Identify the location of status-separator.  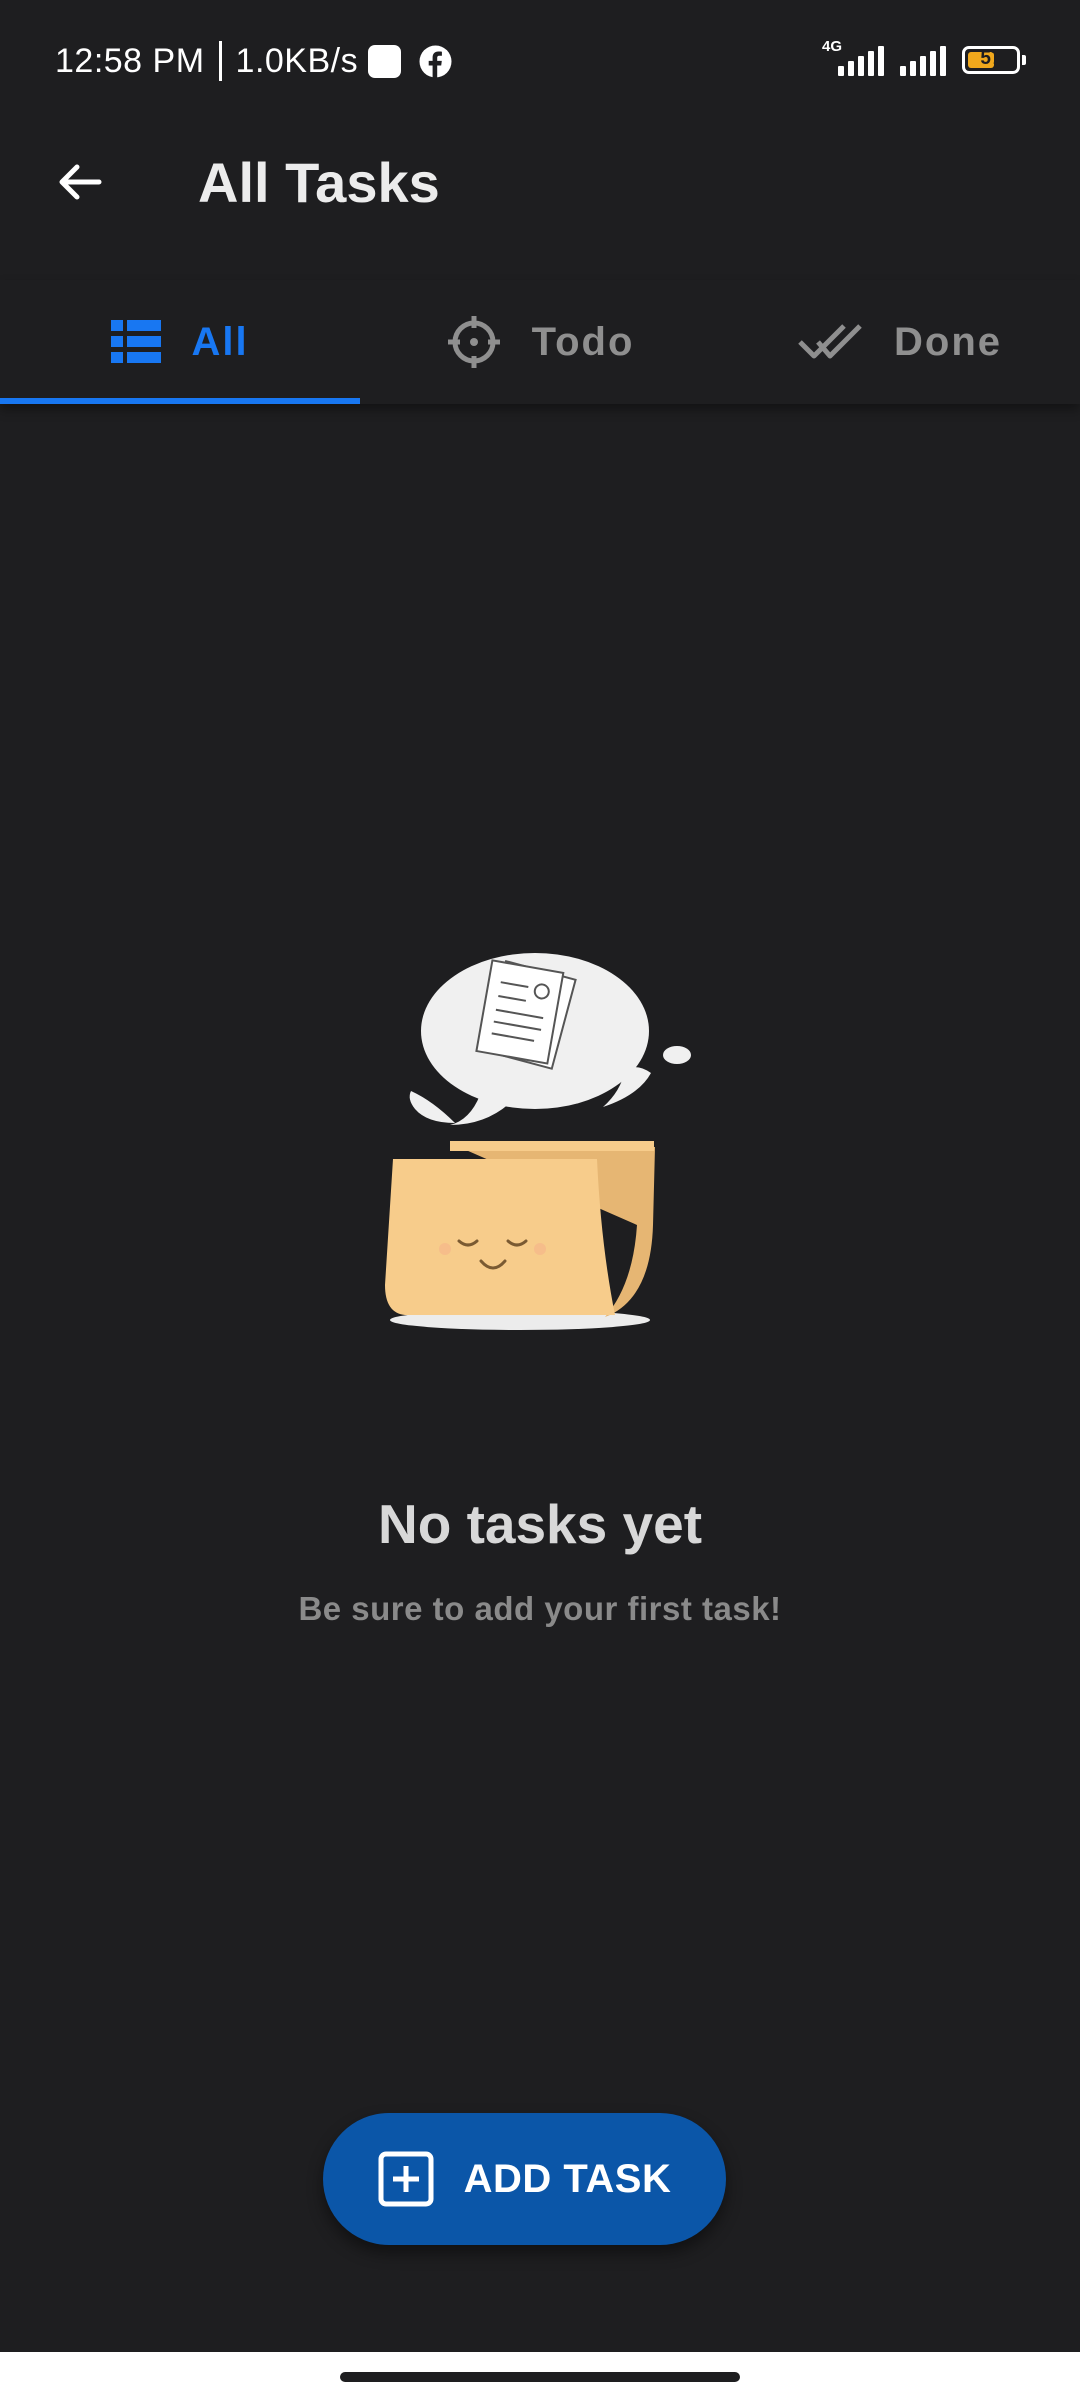
(220, 61).